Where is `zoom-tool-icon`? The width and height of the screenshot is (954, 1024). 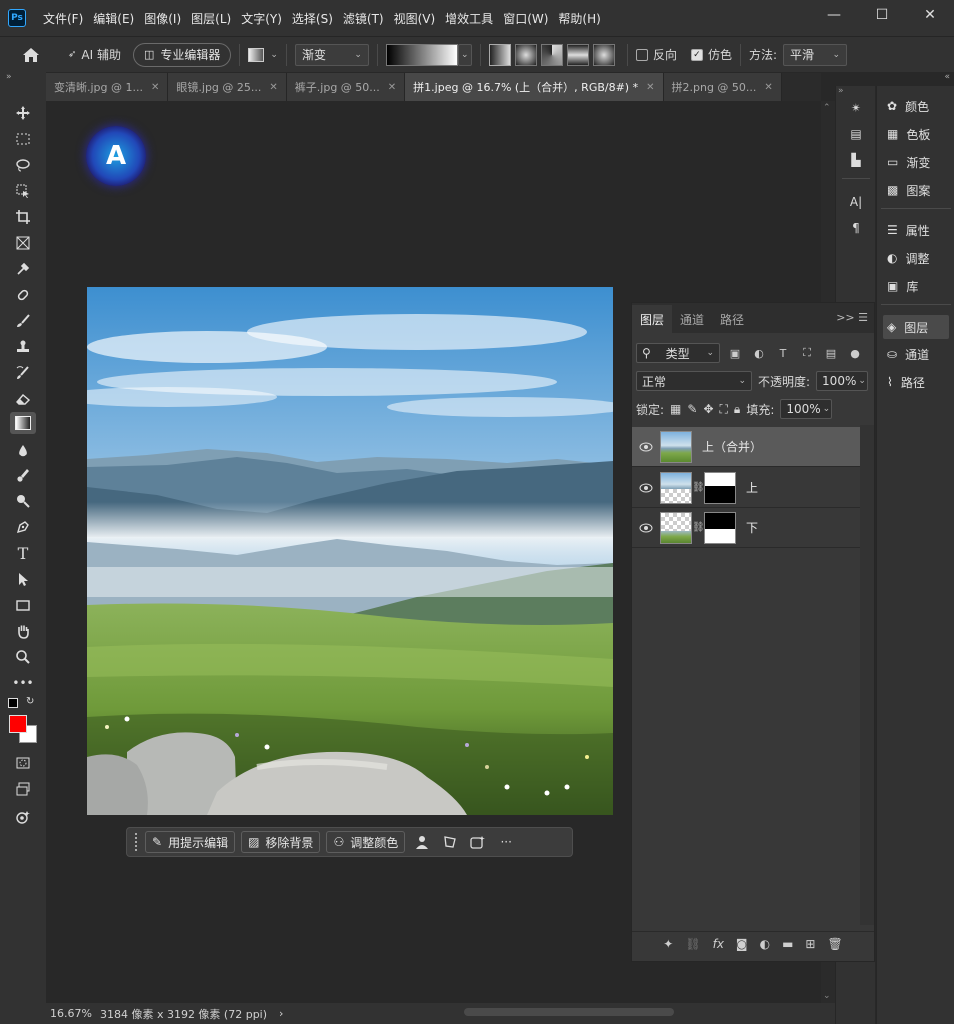 zoom-tool-icon is located at coordinates (23, 657).